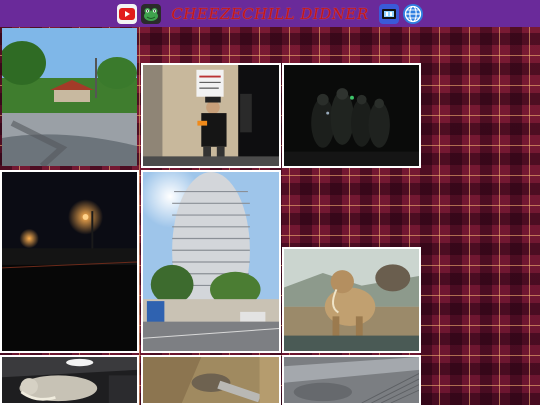 Image resolution: width=540 pixels, height=405 pixels. Describe the element at coordinates (211, 261) in the screenshot. I see `round-tower-photo` at that location.